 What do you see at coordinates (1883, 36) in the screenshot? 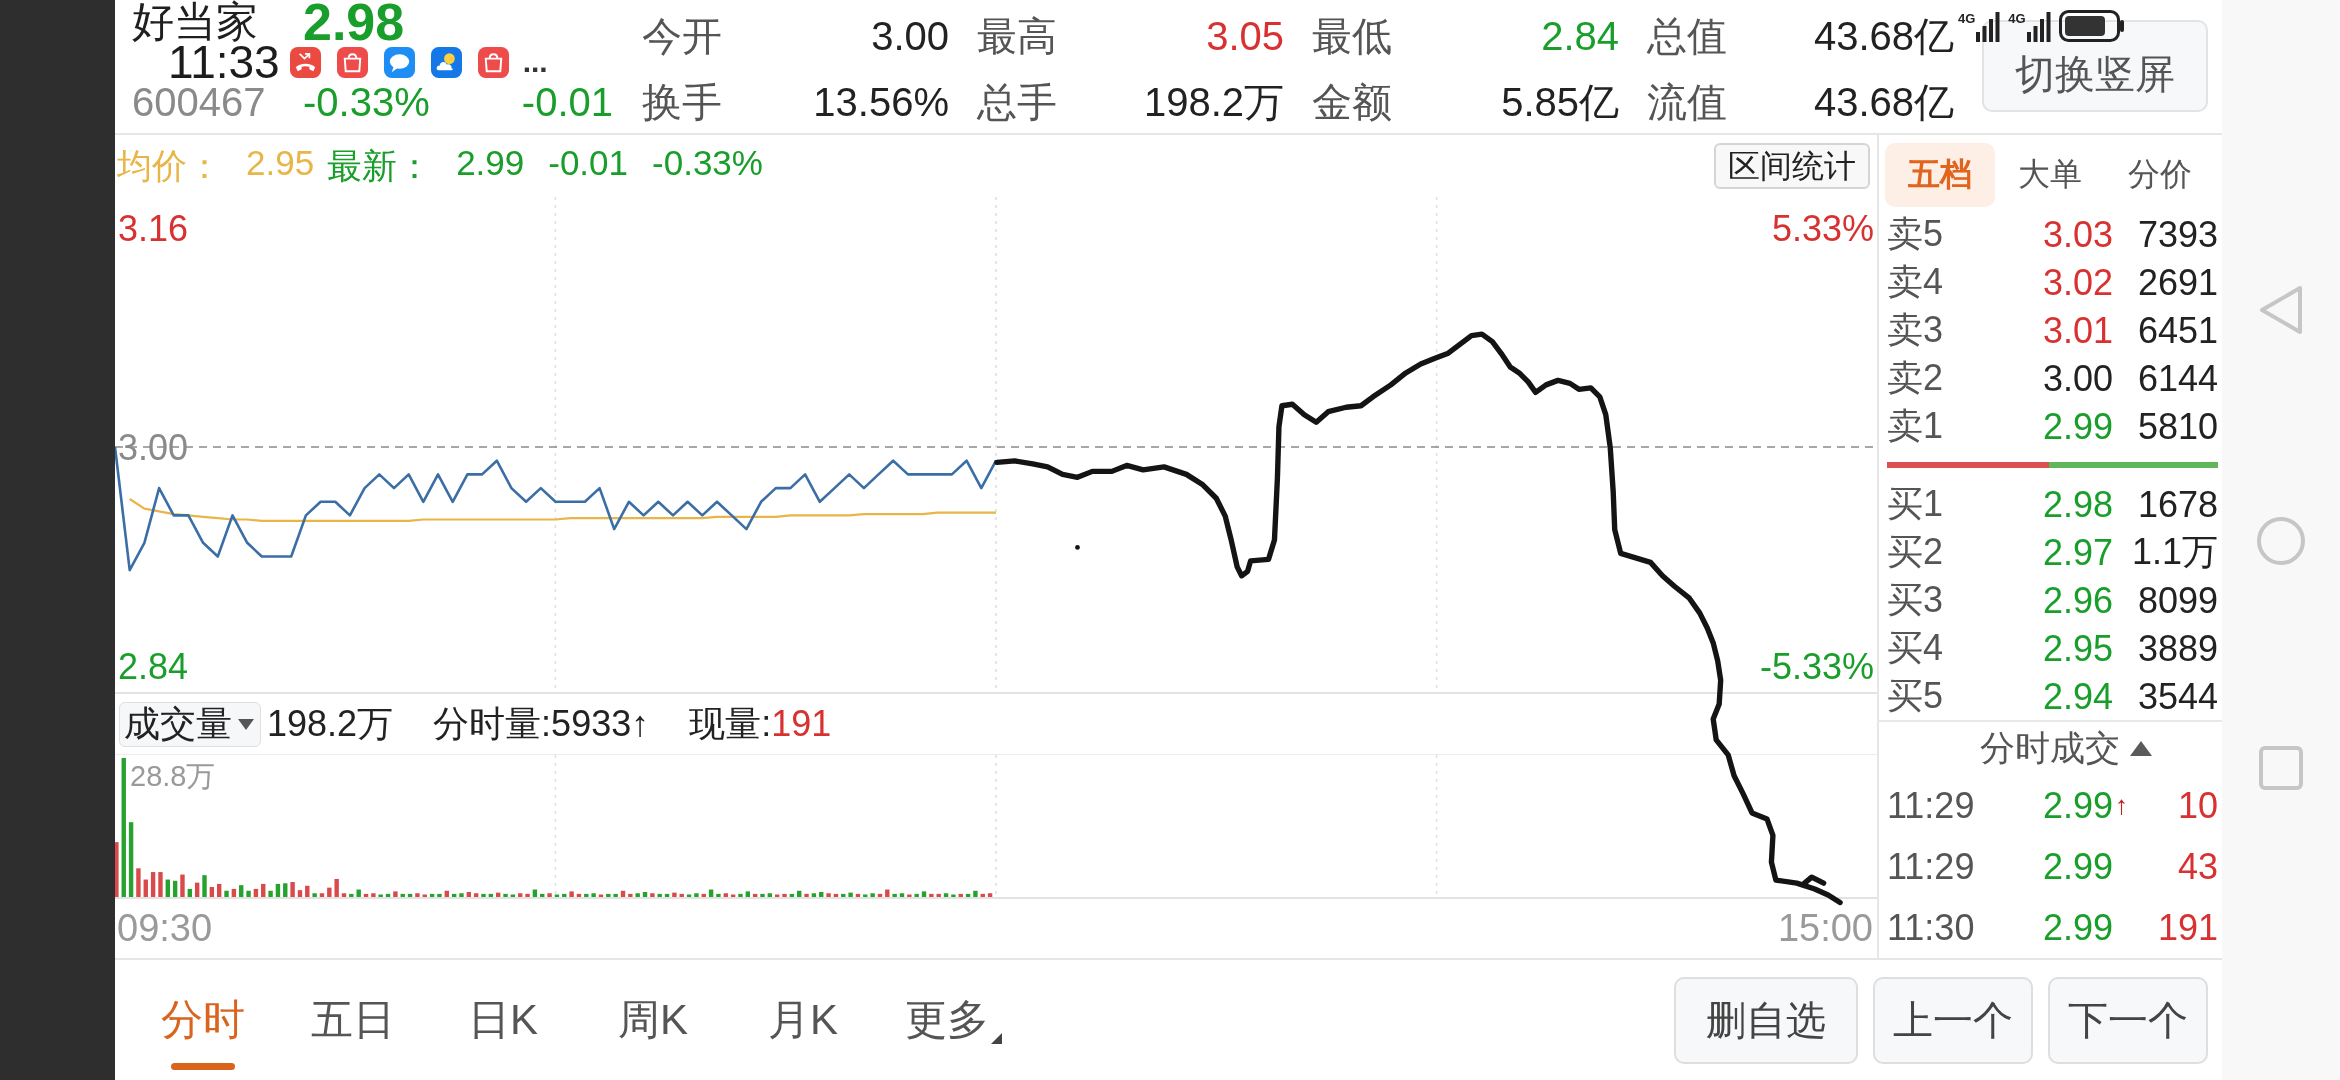
I see `stat-value: 43.68亿` at bounding box center [1883, 36].